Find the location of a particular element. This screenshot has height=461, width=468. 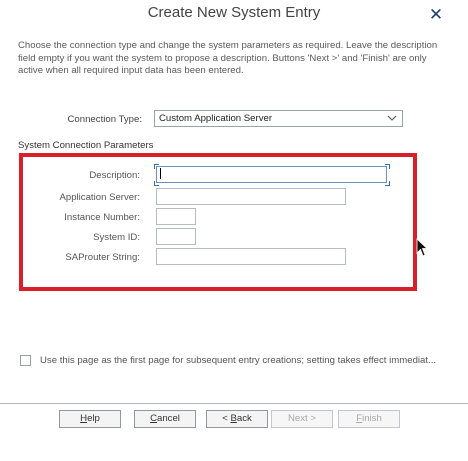

connection-type-label: Connection Type: is located at coordinates (105, 119).